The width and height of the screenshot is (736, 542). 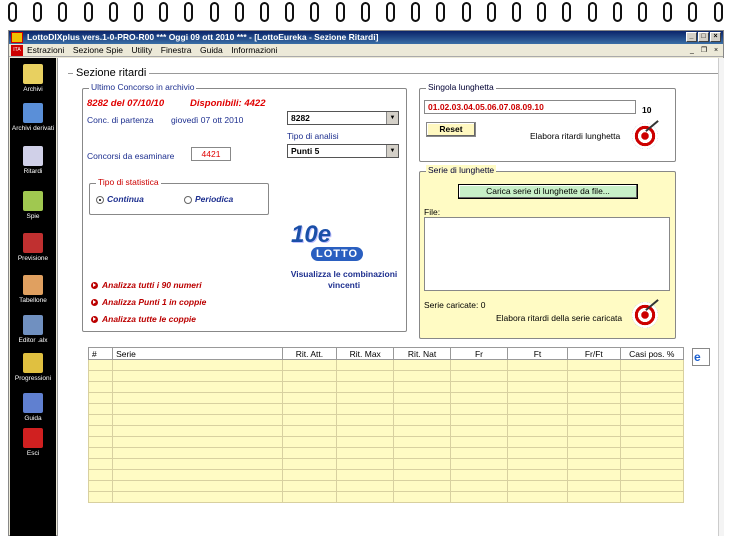 I want to click on mdi-icon: ITA, so click(x=17, y=50).